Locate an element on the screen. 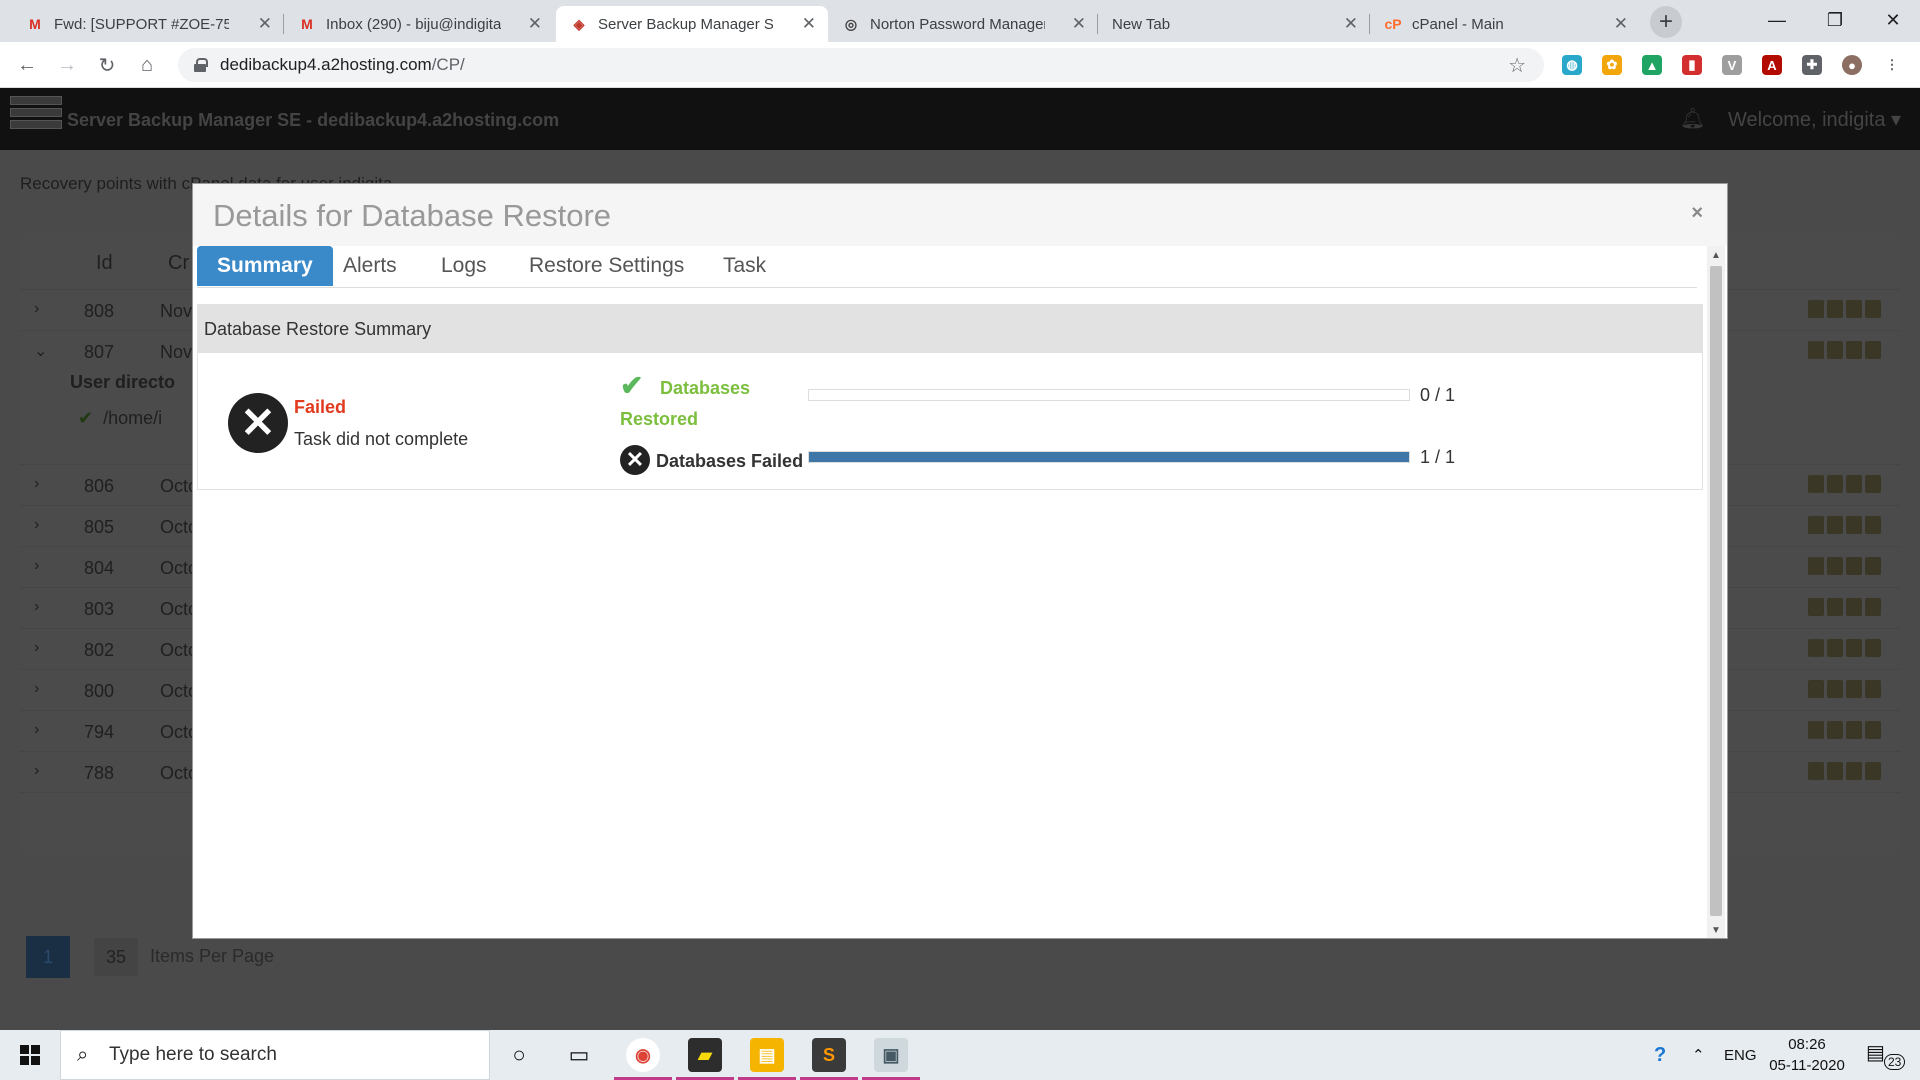 Image resolution: width=1920 pixels, height=1080 pixels. acrobat-icon: A is located at coordinates (1772, 65).